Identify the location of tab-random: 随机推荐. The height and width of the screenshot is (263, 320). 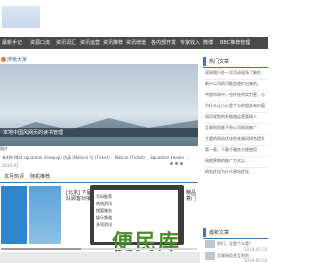
(40, 176).